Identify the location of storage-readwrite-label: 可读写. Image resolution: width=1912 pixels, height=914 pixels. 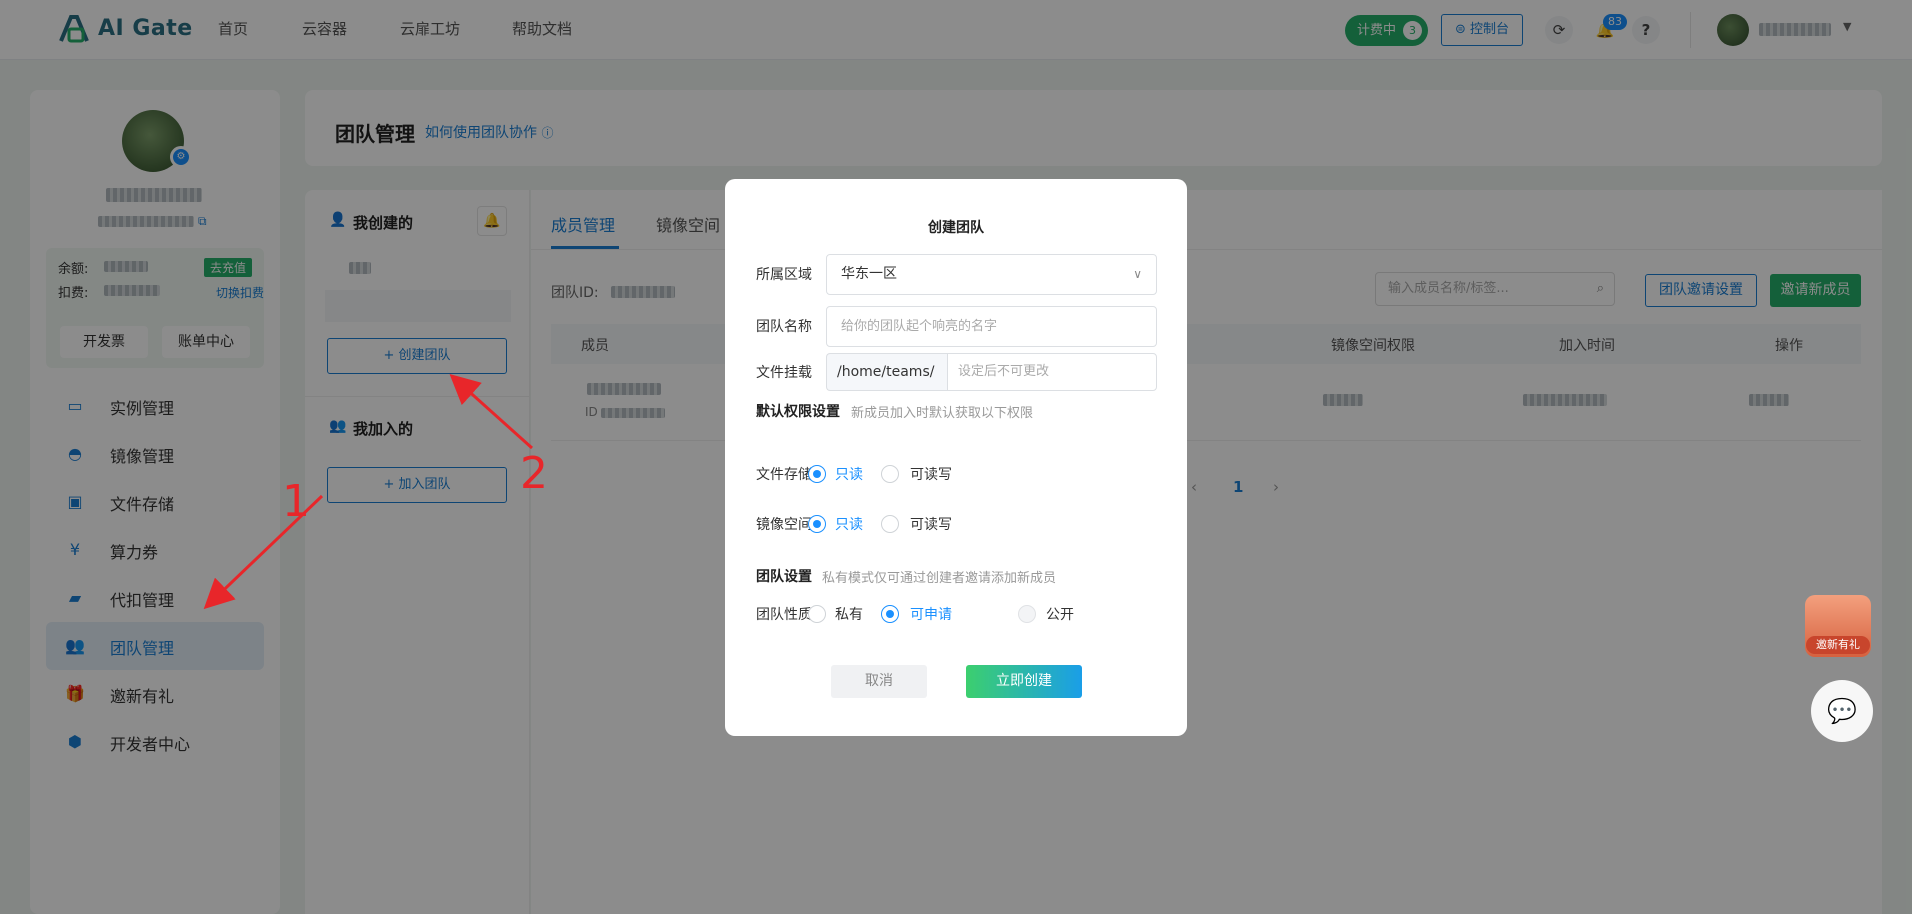
(931, 474).